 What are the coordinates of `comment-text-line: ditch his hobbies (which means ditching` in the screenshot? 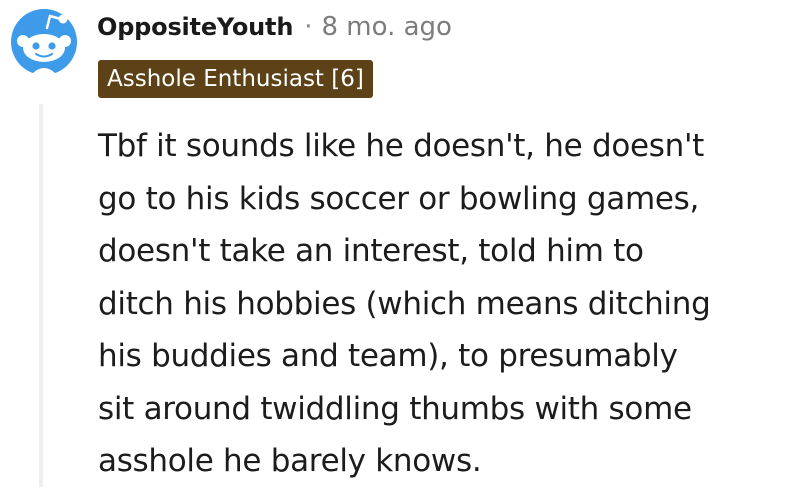 It's located at (404, 303).